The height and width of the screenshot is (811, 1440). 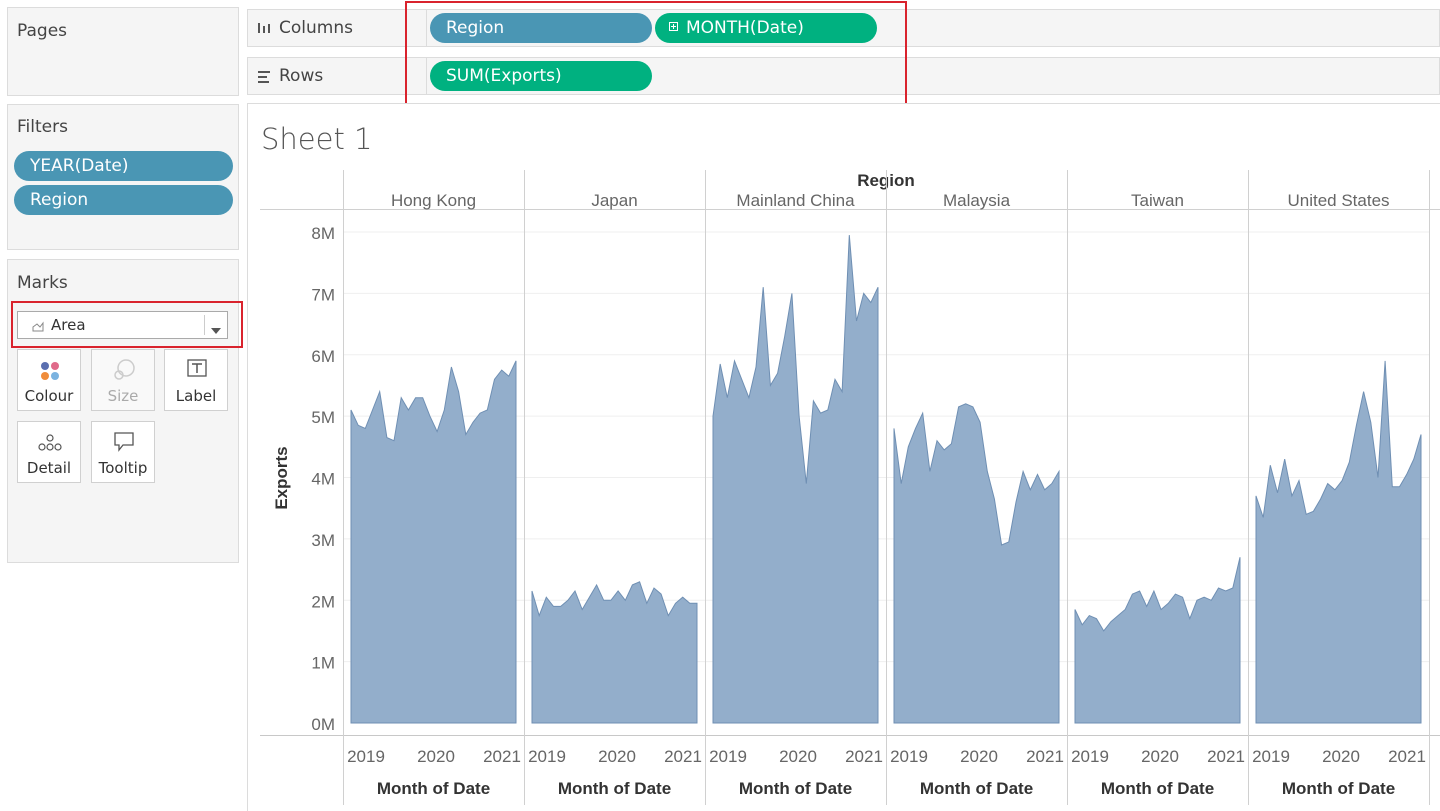 What do you see at coordinates (795, 479) in the screenshot?
I see `area-mark-mainland-china` at bounding box center [795, 479].